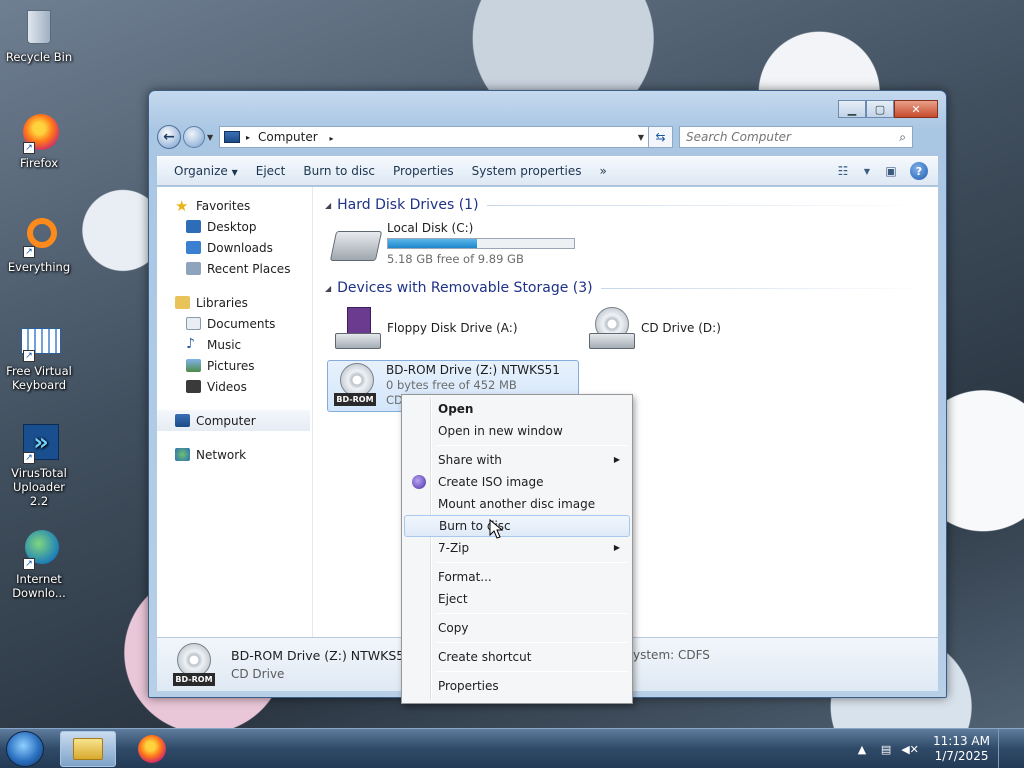  Describe the element at coordinates (423, 171) in the screenshot. I see `properties-button: Properties` at that location.